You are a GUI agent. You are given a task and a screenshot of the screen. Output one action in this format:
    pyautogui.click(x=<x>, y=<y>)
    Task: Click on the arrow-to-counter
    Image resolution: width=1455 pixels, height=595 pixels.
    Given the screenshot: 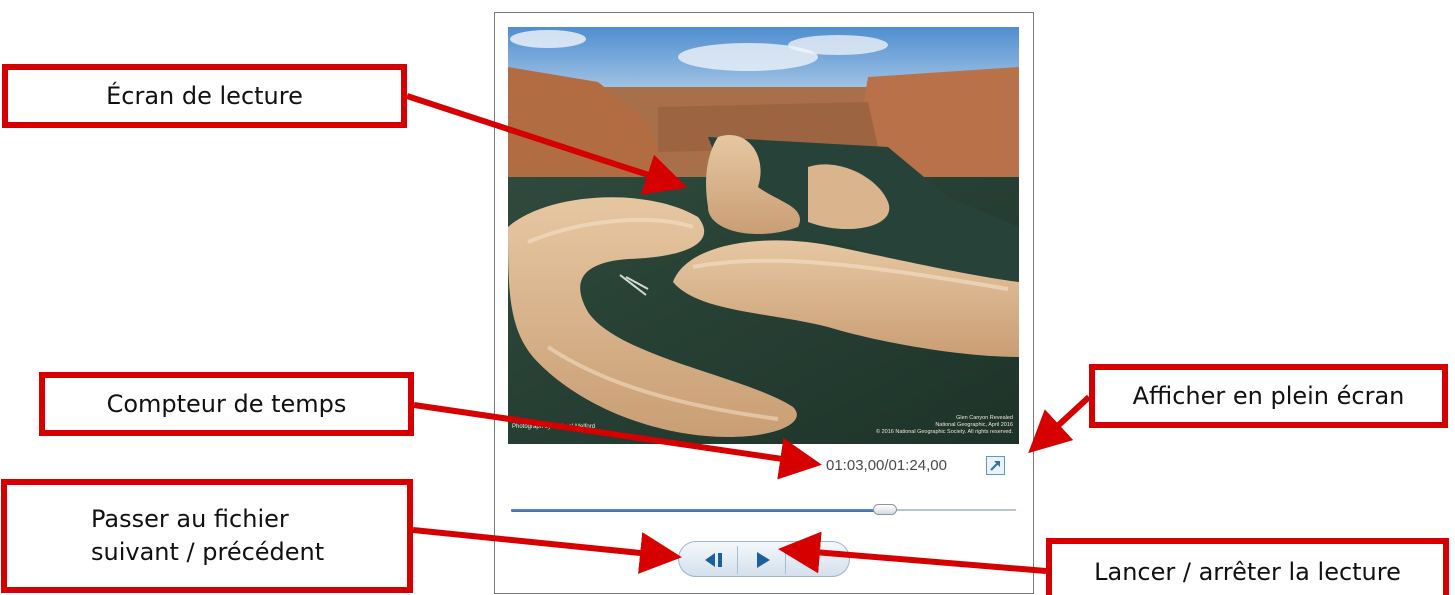 What is the action you would take?
    pyautogui.click(x=617, y=441)
    